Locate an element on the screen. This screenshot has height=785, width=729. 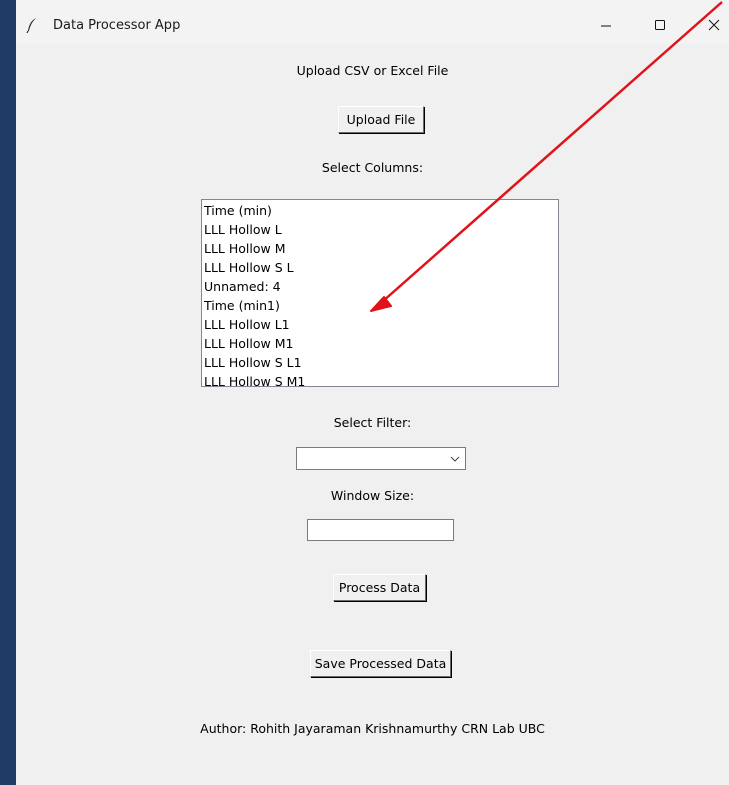
upload-label: Upload CSV or Excel File is located at coordinates (372, 70).